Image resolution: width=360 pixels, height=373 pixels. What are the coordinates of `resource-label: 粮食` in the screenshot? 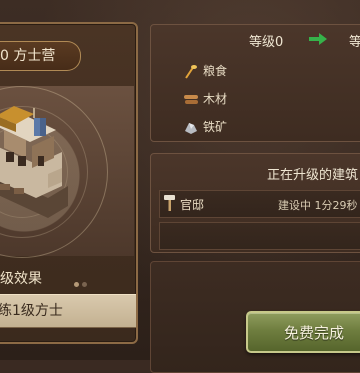 It's located at (215, 71).